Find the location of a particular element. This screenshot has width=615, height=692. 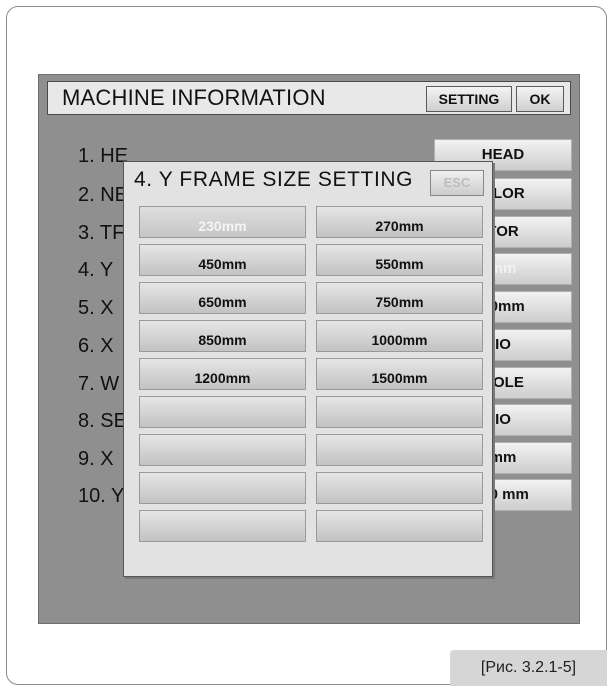

info-row-label: 1. HE is located at coordinates (103, 156).